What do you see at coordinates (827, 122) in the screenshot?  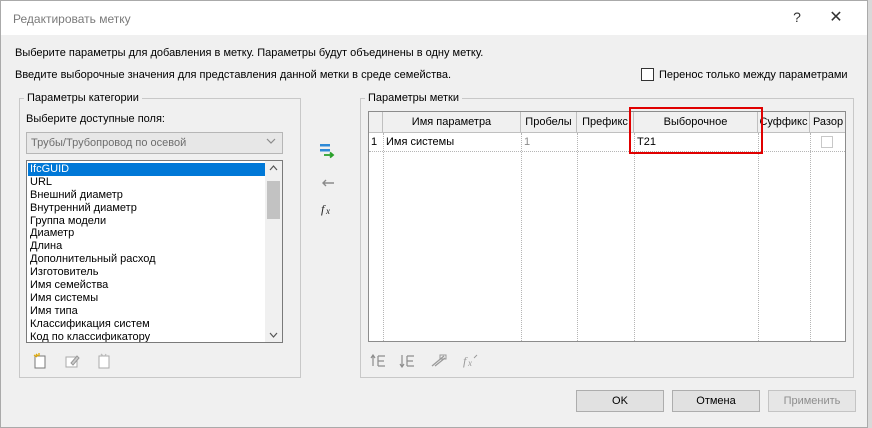 I see `column-header-break: Разор` at bounding box center [827, 122].